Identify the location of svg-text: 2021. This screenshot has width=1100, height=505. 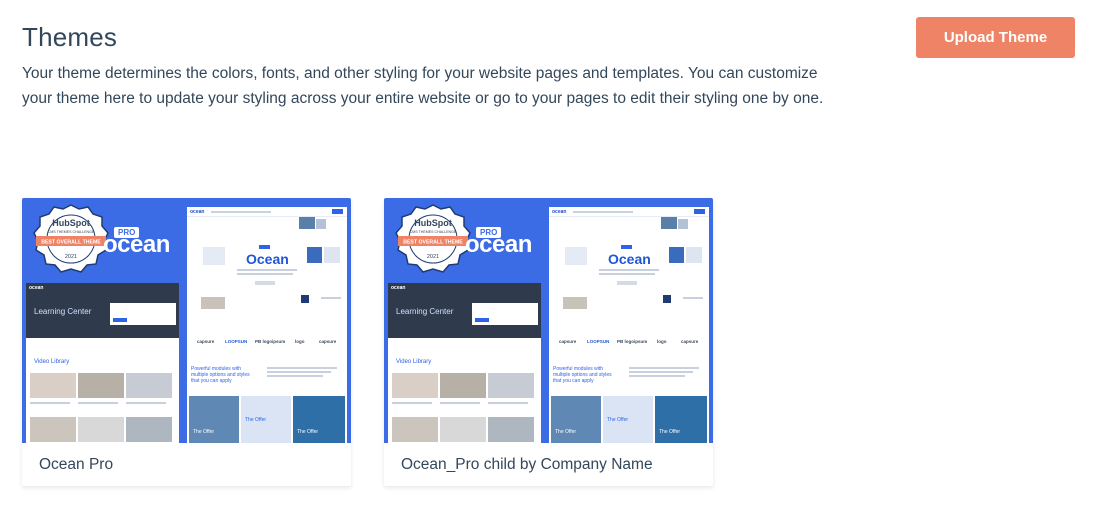
(433, 257).